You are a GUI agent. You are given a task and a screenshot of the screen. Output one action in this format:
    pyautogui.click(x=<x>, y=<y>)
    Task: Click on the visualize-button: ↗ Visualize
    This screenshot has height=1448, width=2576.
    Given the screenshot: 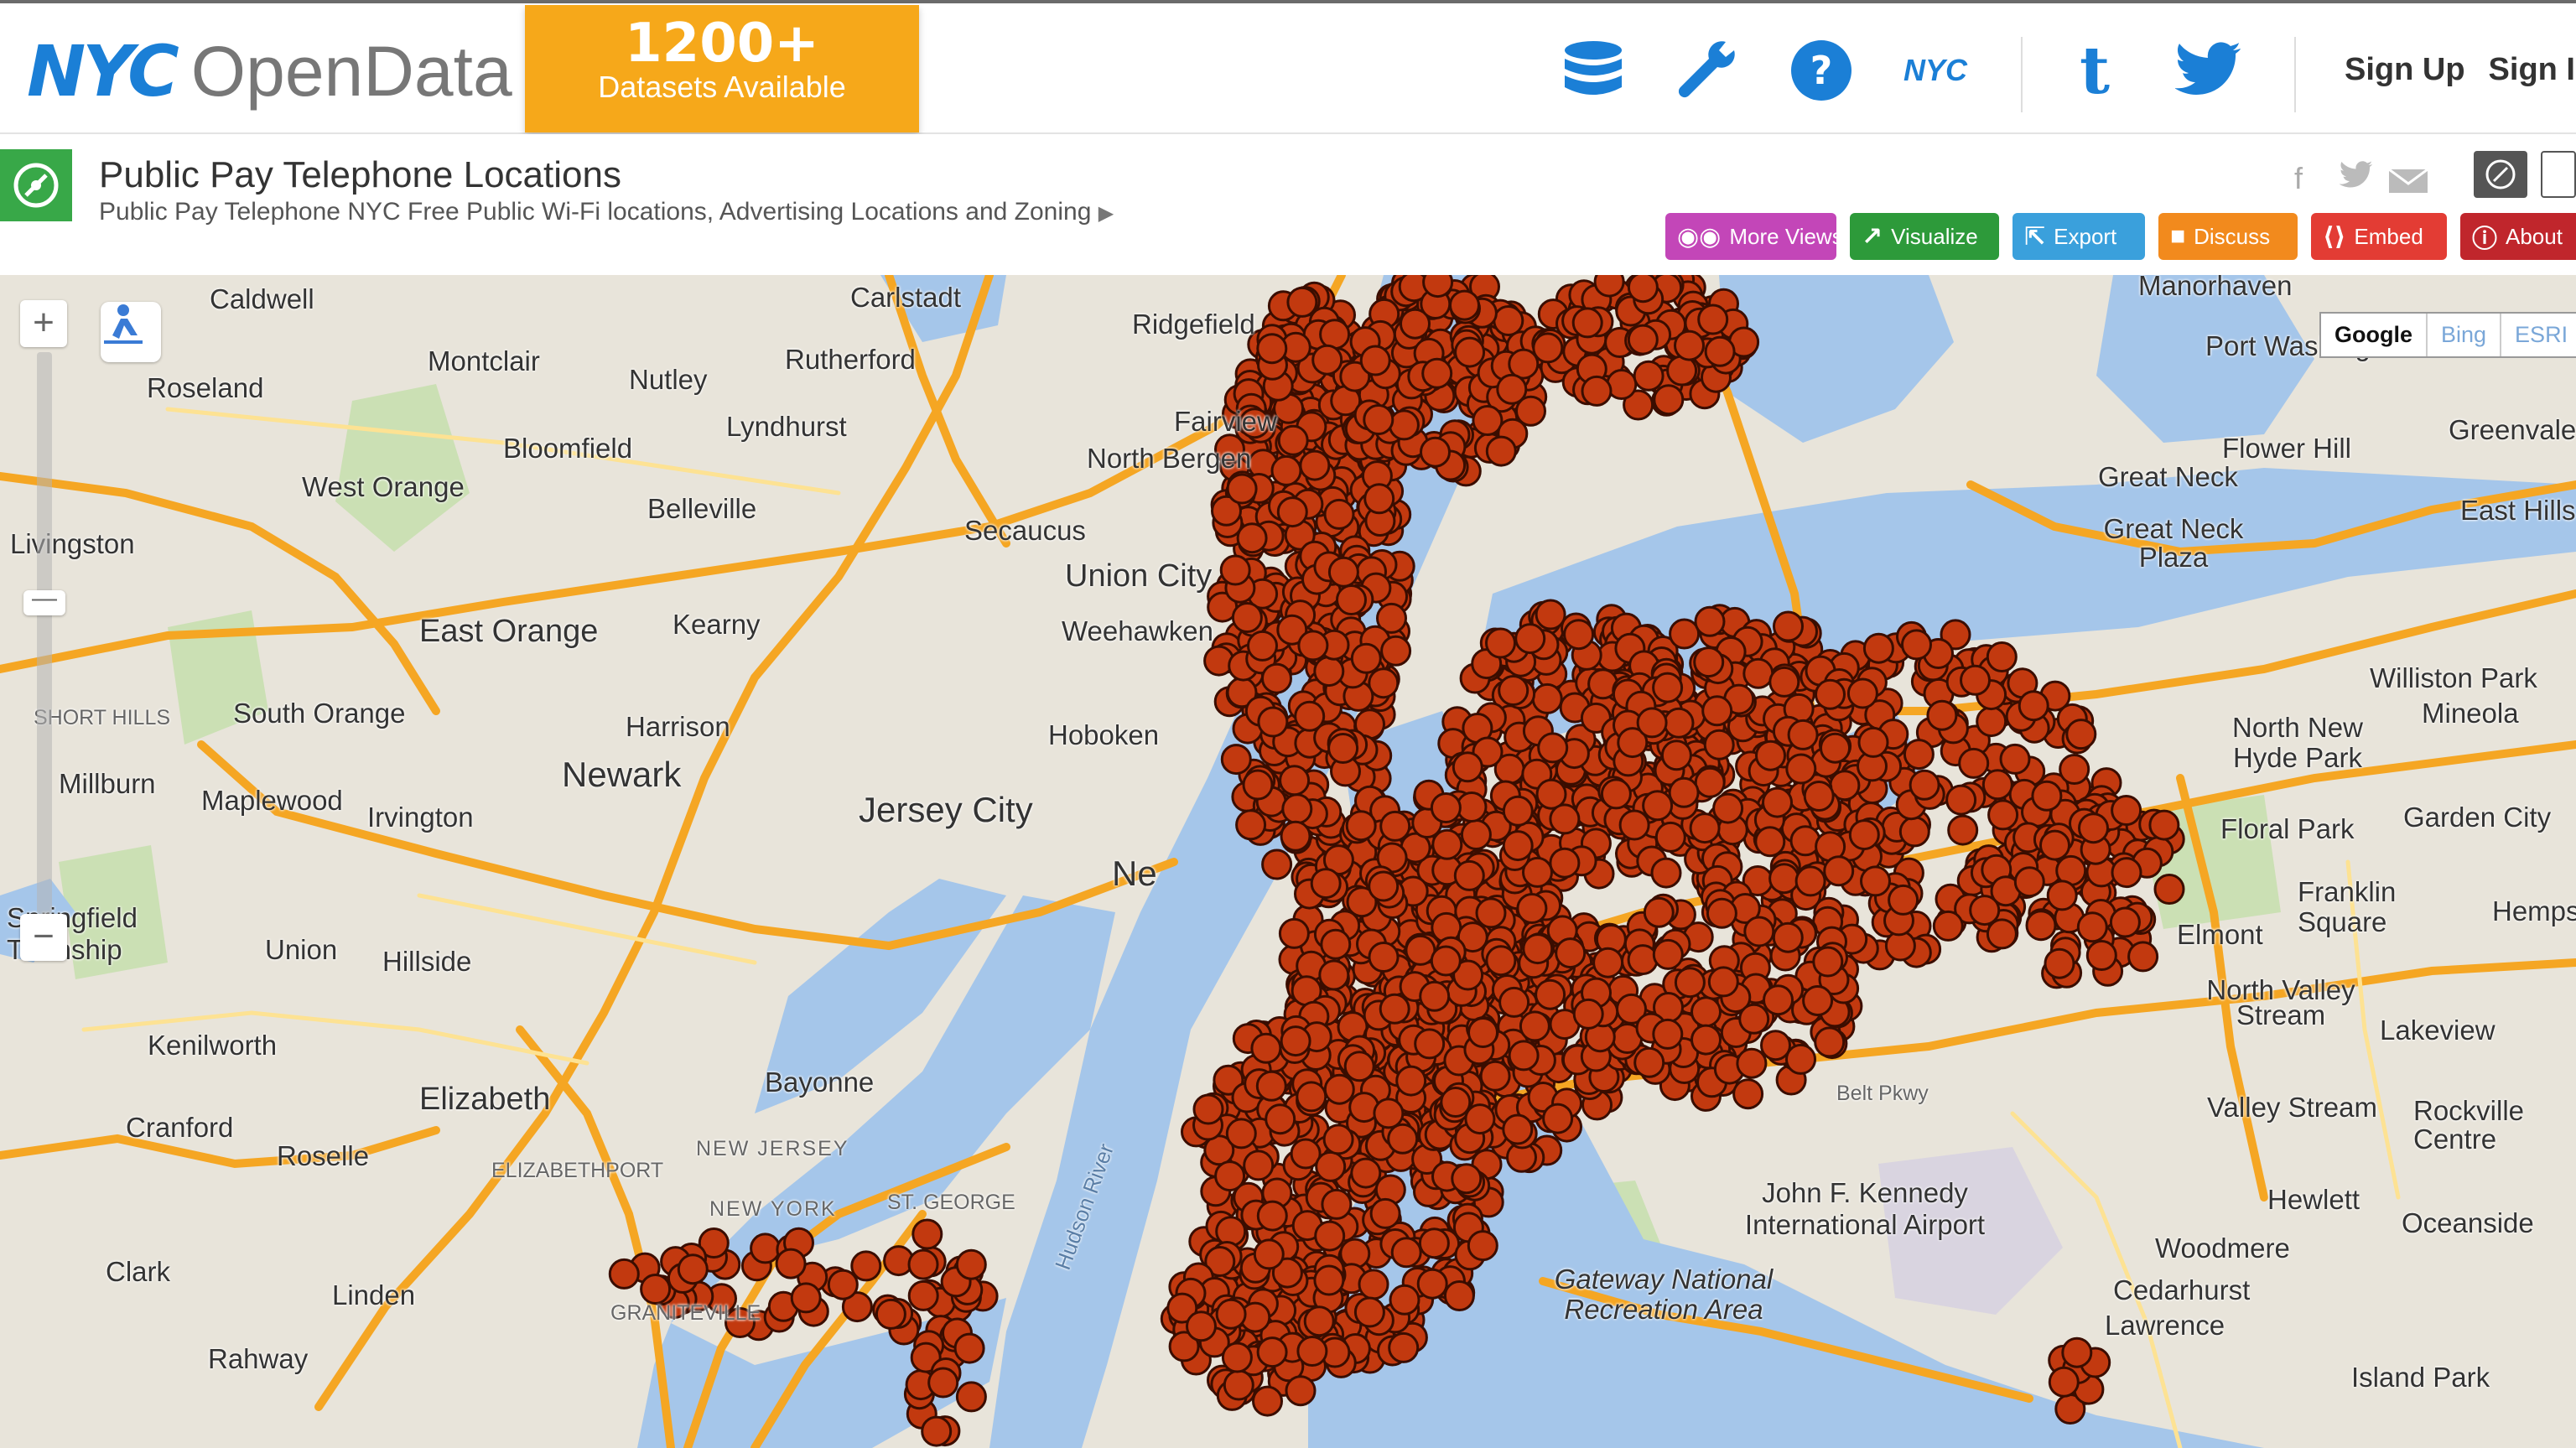 What is the action you would take?
    pyautogui.click(x=1924, y=236)
    